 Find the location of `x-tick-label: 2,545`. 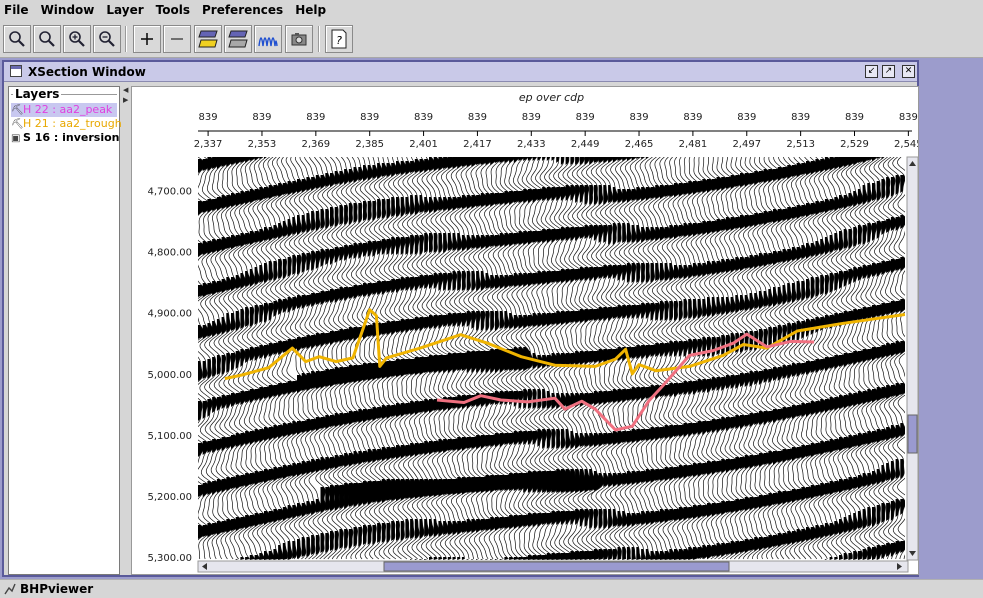

x-tick-label: 2,545 is located at coordinates (906, 144).